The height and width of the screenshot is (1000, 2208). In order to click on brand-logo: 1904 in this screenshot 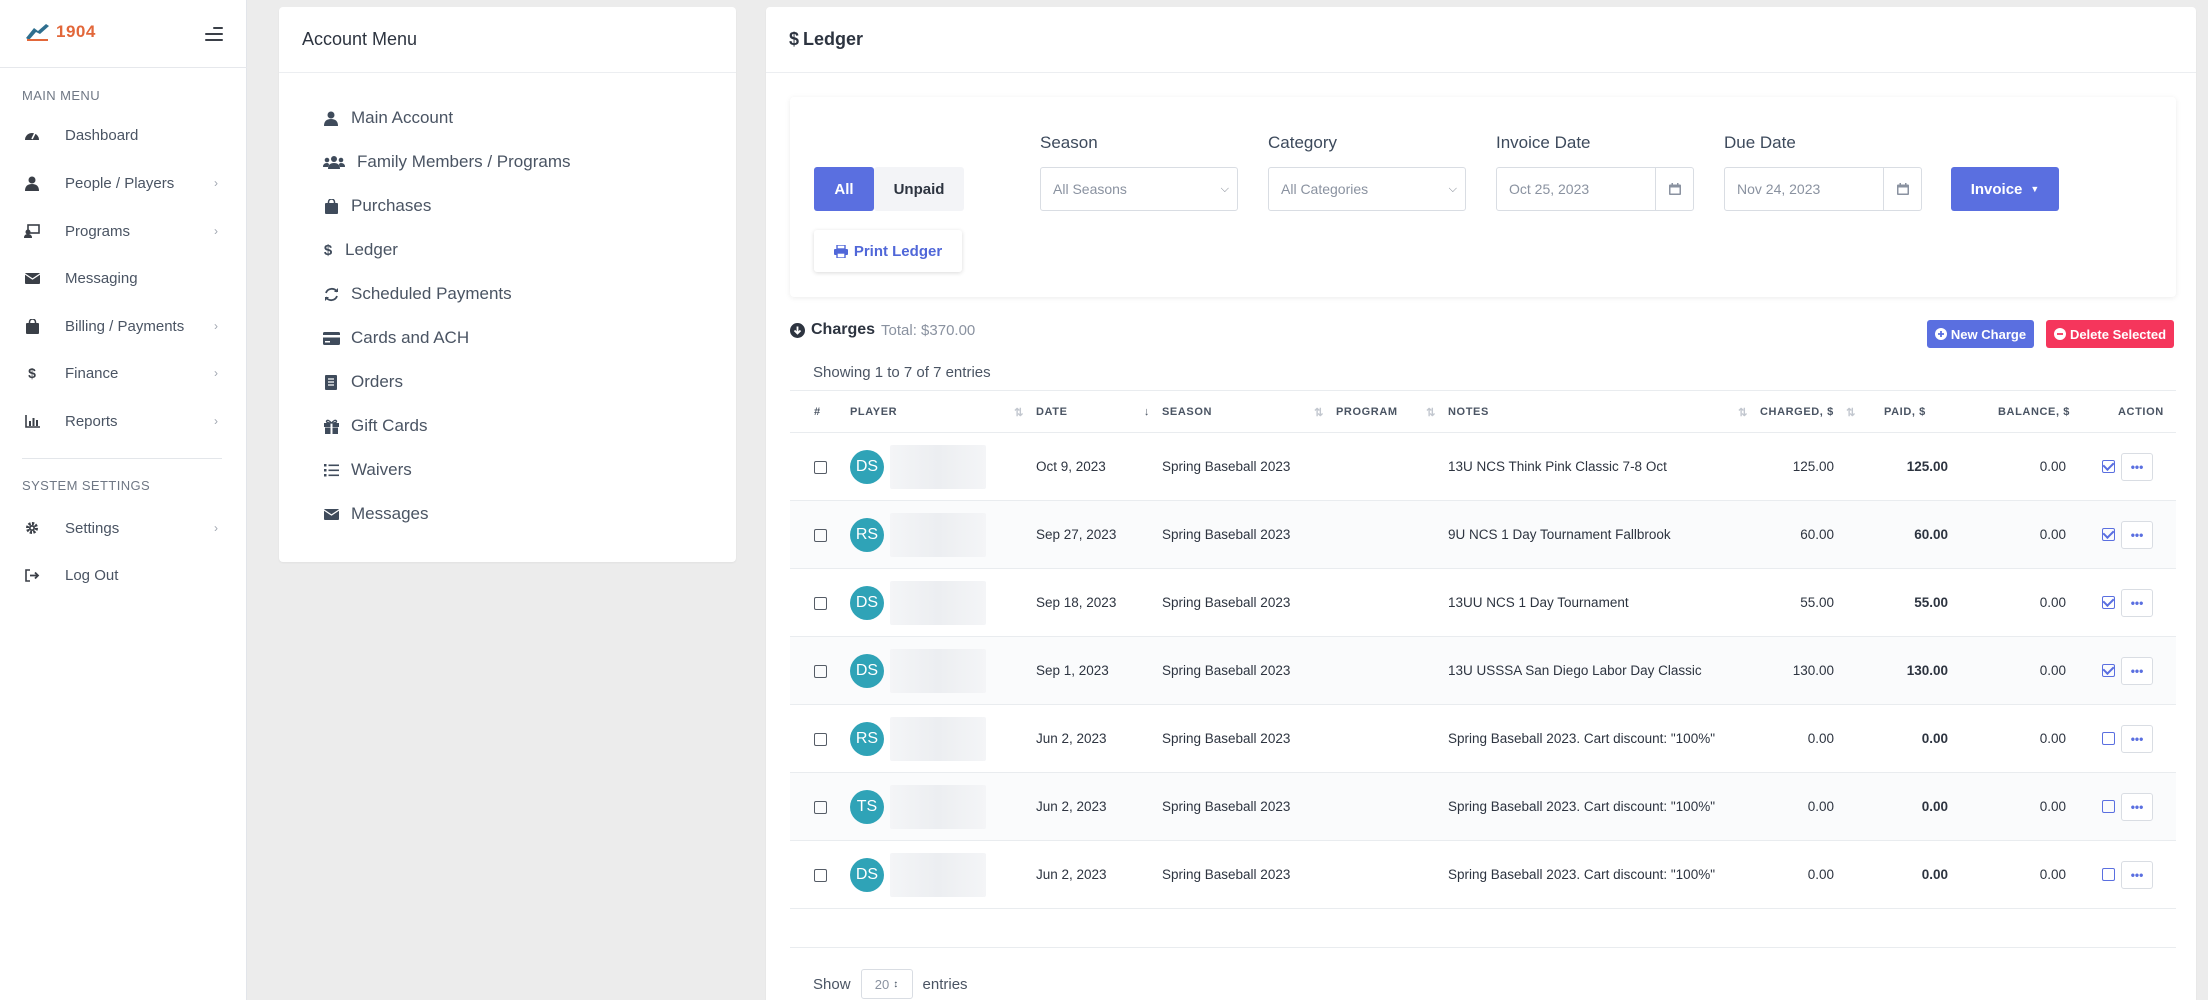, I will do `click(60, 32)`.